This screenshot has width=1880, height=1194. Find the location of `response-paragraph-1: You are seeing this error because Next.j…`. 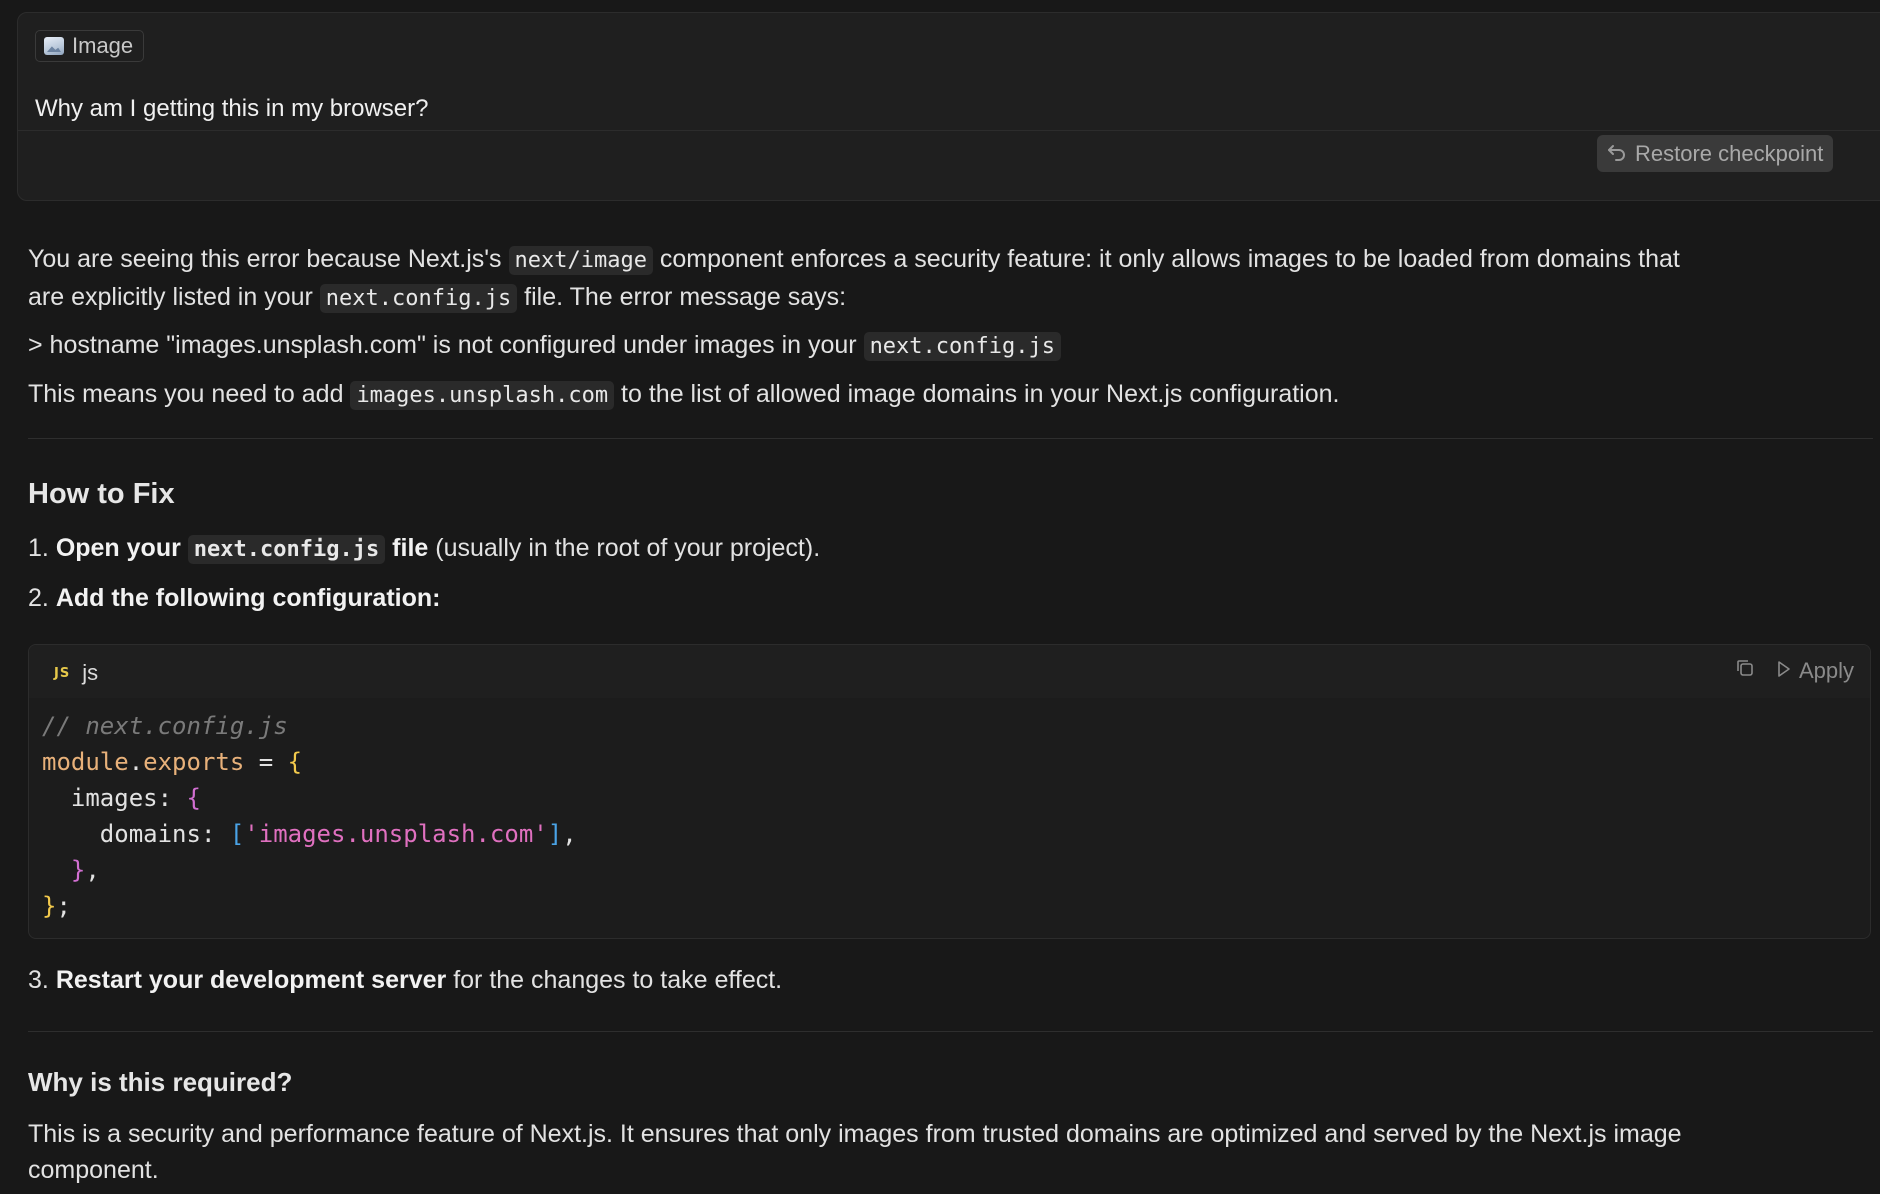

response-paragraph-1: You are seeing this error because Next.j… is located at coordinates (948, 279).